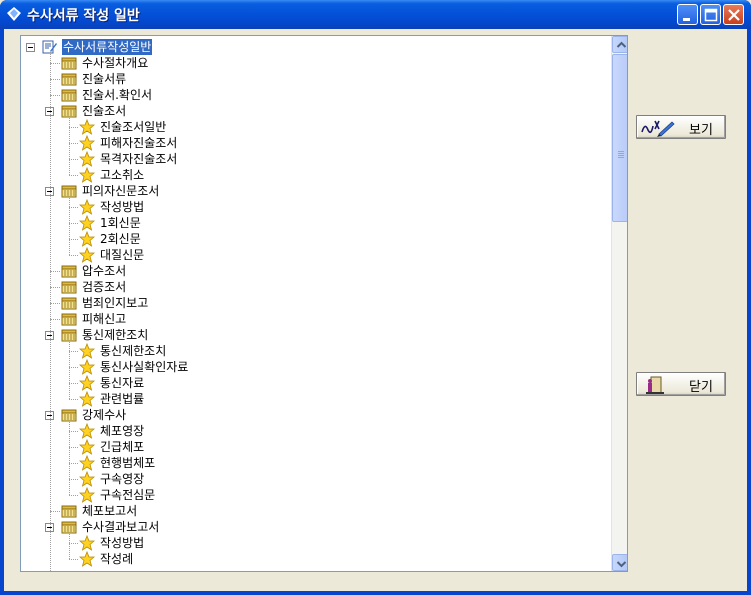 This screenshot has width=751, height=595. Describe the element at coordinates (104, 111) in the screenshot. I see `tree-node-label: 진술조서` at that location.